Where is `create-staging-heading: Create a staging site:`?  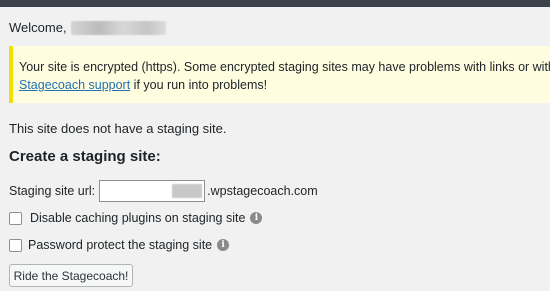
create-staging-heading: Create a staging site: is located at coordinates (85, 156).